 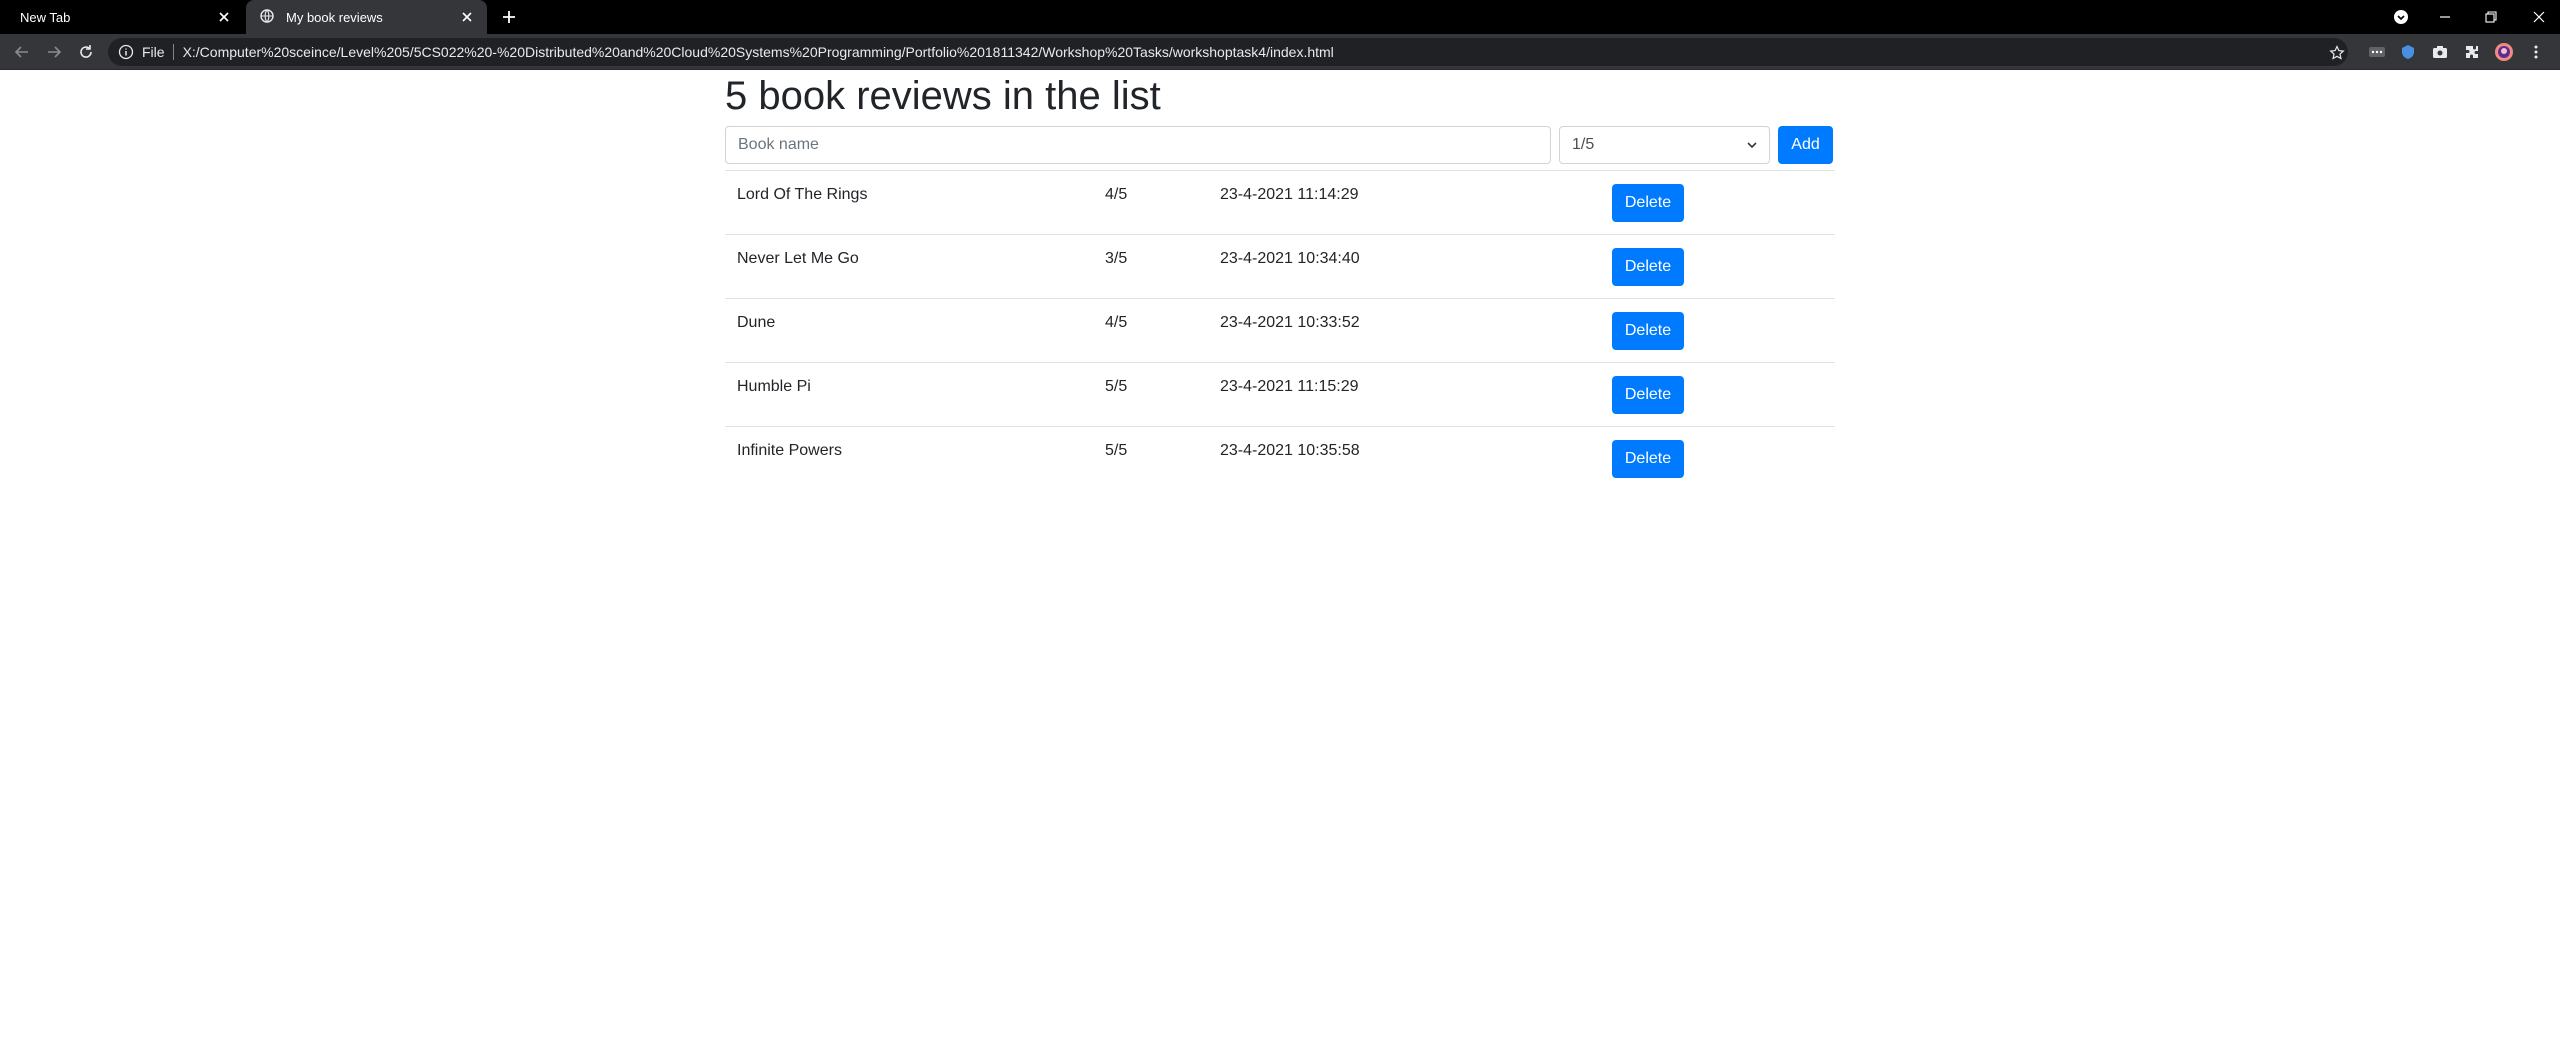 I want to click on globe-icon, so click(x=268, y=17).